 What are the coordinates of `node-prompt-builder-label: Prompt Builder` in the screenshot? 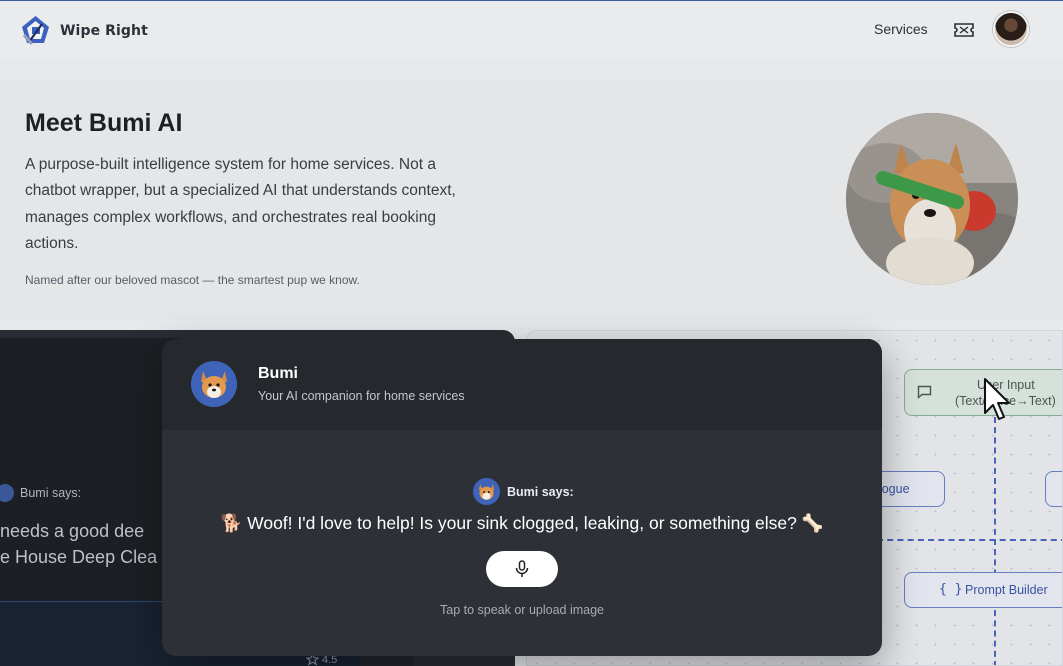 It's located at (1006, 590).